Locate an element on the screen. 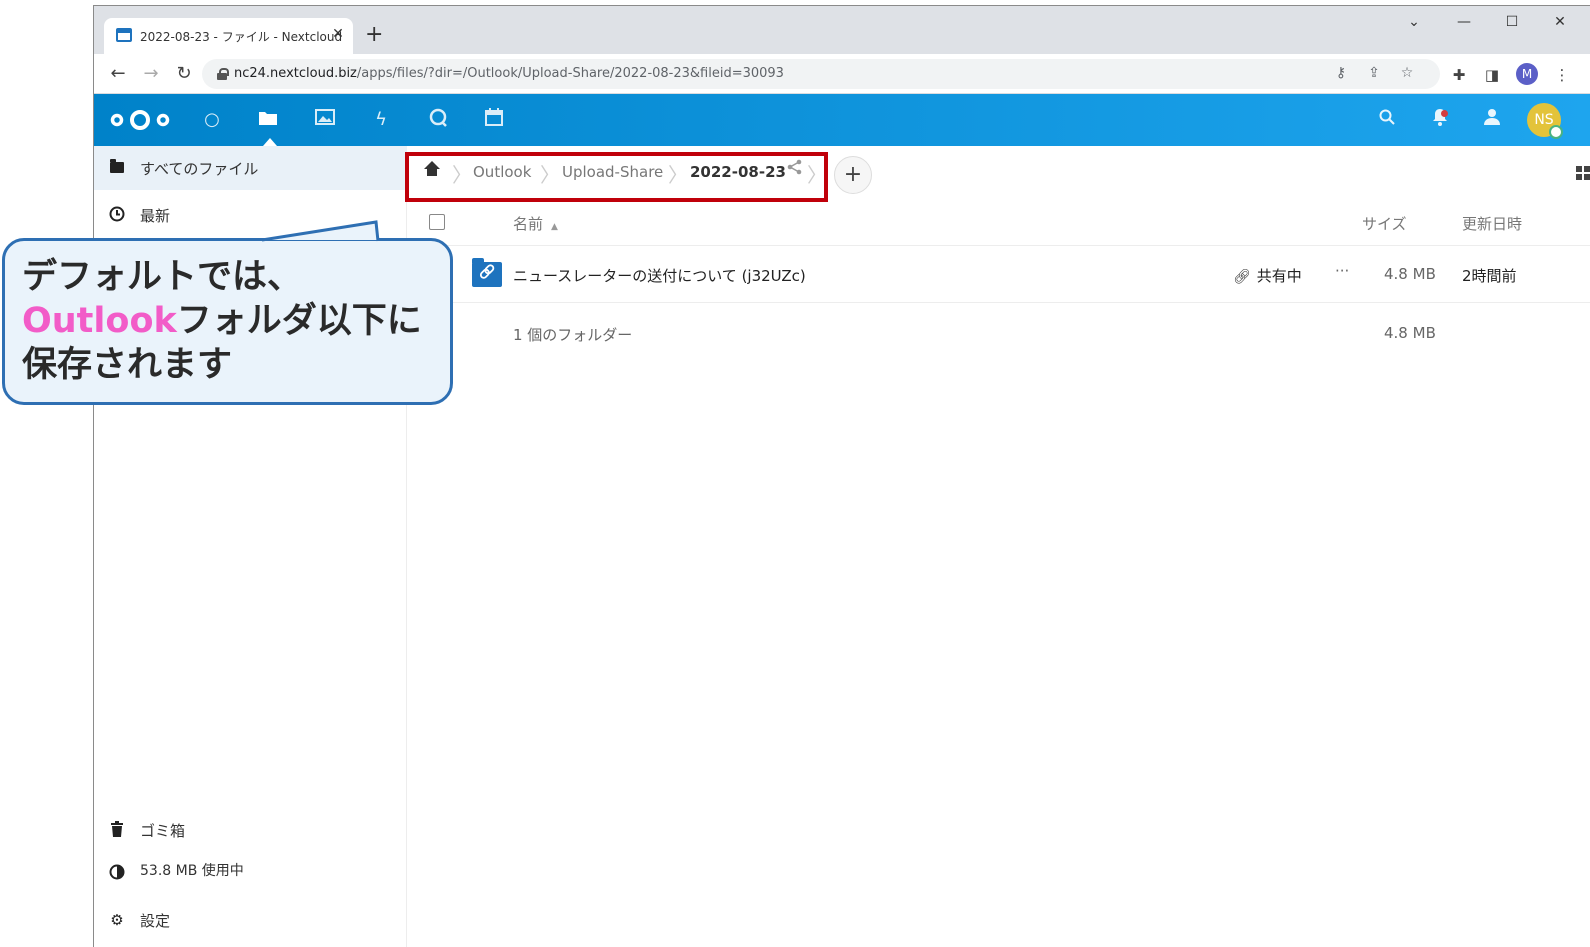 The width and height of the screenshot is (1590, 947). column-size-header: サイズ is located at coordinates (1384, 223).